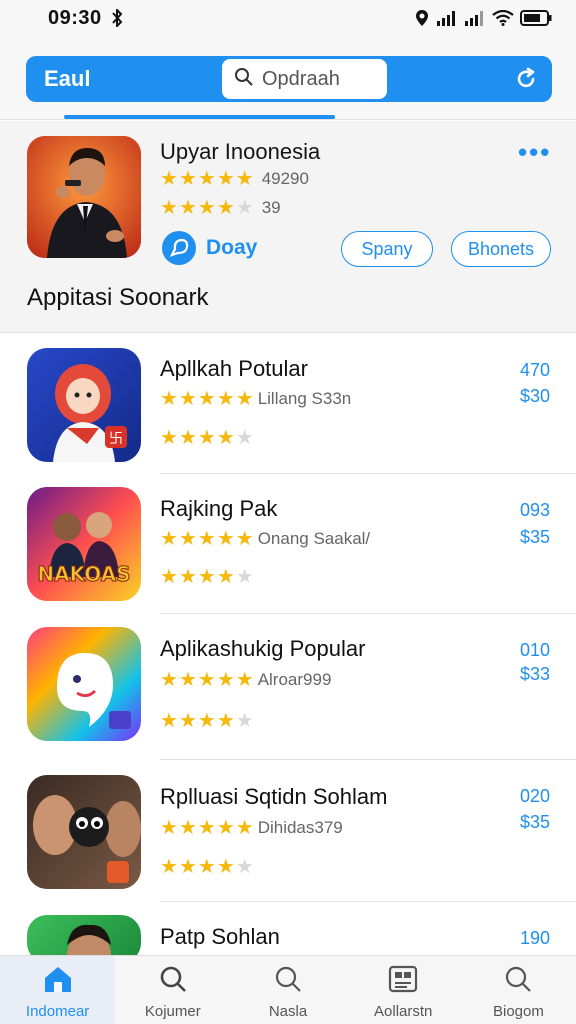  What do you see at coordinates (288, 932) in the screenshot?
I see `list-item: Patp Sohlan 190` at bounding box center [288, 932].